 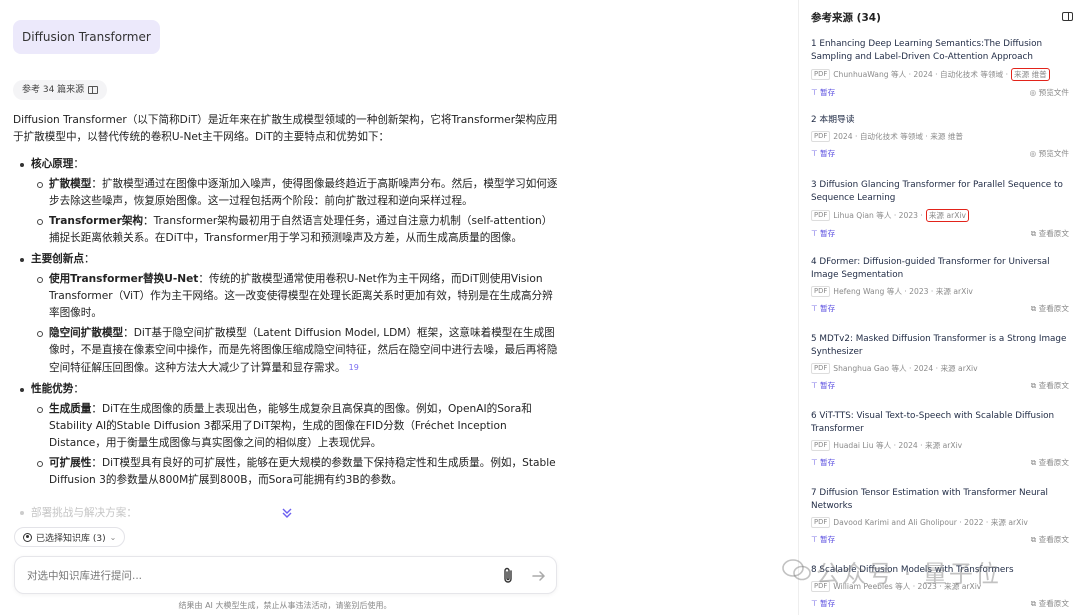 What do you see at coordinates (905, 368) in the screenshot?
I see `source-meta-text: Shanghua Gao 等人 · 2024 · 来源 arXiv` at bounding box center [905, 368].